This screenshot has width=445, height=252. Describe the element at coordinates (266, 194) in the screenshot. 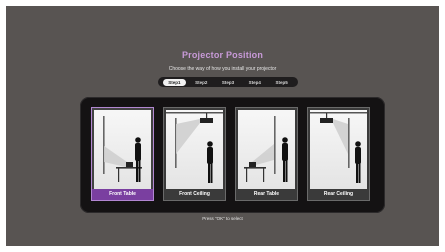

I see `option-label: Rear Table` at that location.